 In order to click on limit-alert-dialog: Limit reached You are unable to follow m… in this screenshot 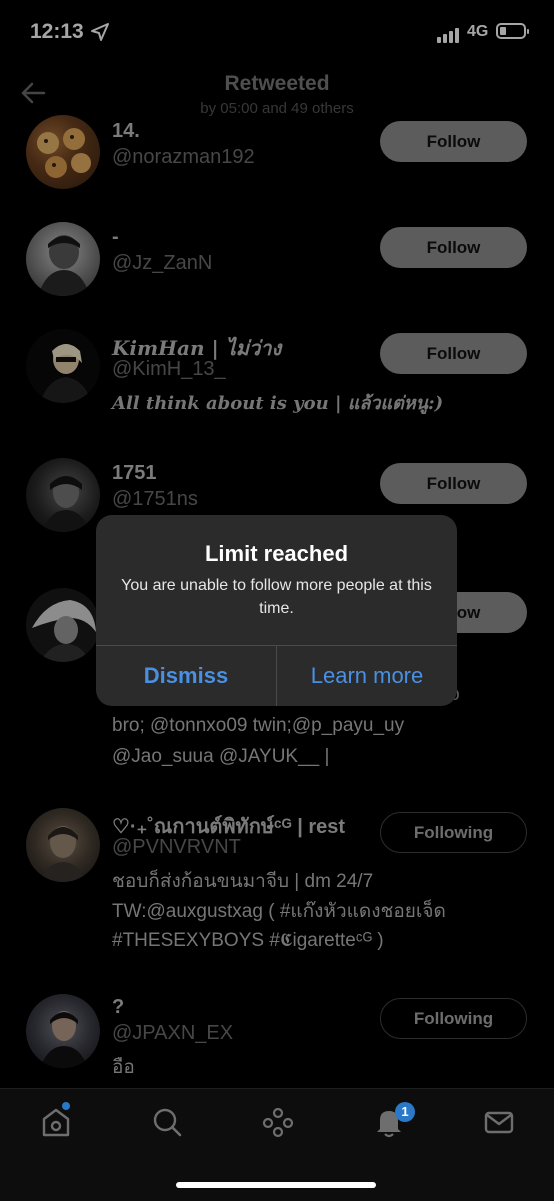, I will do `click(276, 610)`.